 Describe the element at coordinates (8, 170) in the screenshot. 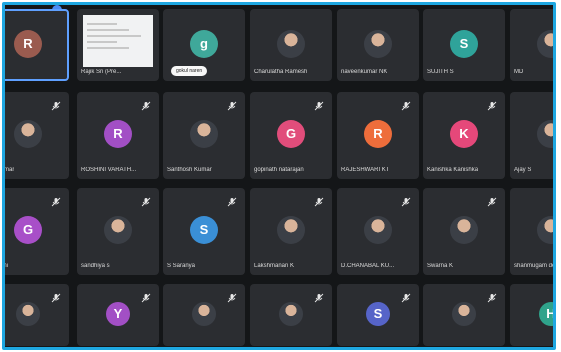

I see `participant-name: enkumar` at that location.